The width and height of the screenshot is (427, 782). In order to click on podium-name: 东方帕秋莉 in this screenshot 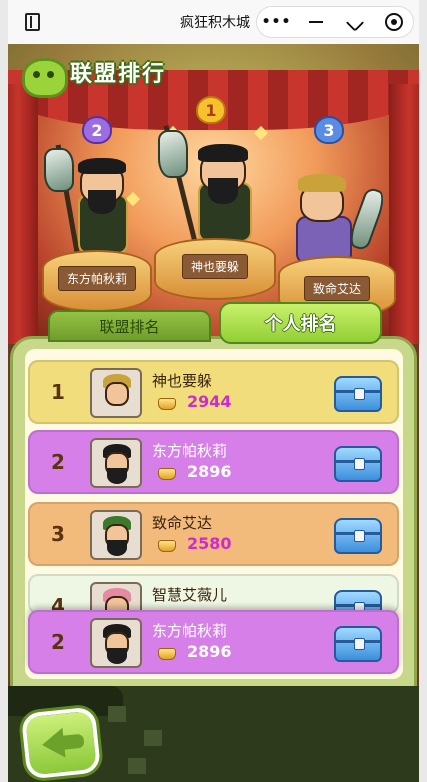, I will do `click(97, 278)`.